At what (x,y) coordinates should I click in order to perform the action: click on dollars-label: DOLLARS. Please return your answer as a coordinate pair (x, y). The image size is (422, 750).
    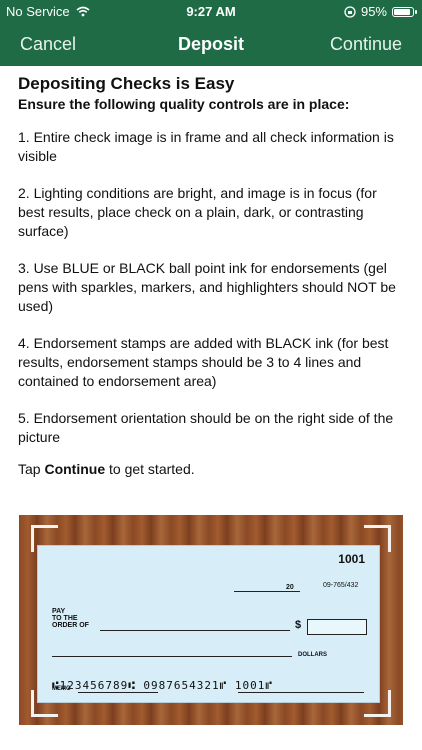
    Looking at the image, I should click on (312, 655).